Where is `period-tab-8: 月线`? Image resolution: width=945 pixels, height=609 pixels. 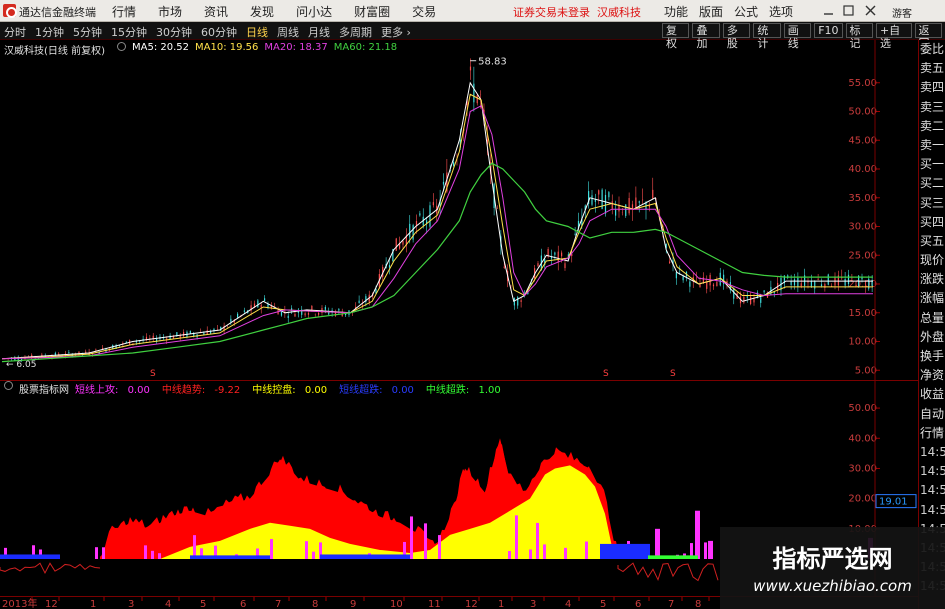 period-tab-8: 月线 is located at coordinates (319, 32).